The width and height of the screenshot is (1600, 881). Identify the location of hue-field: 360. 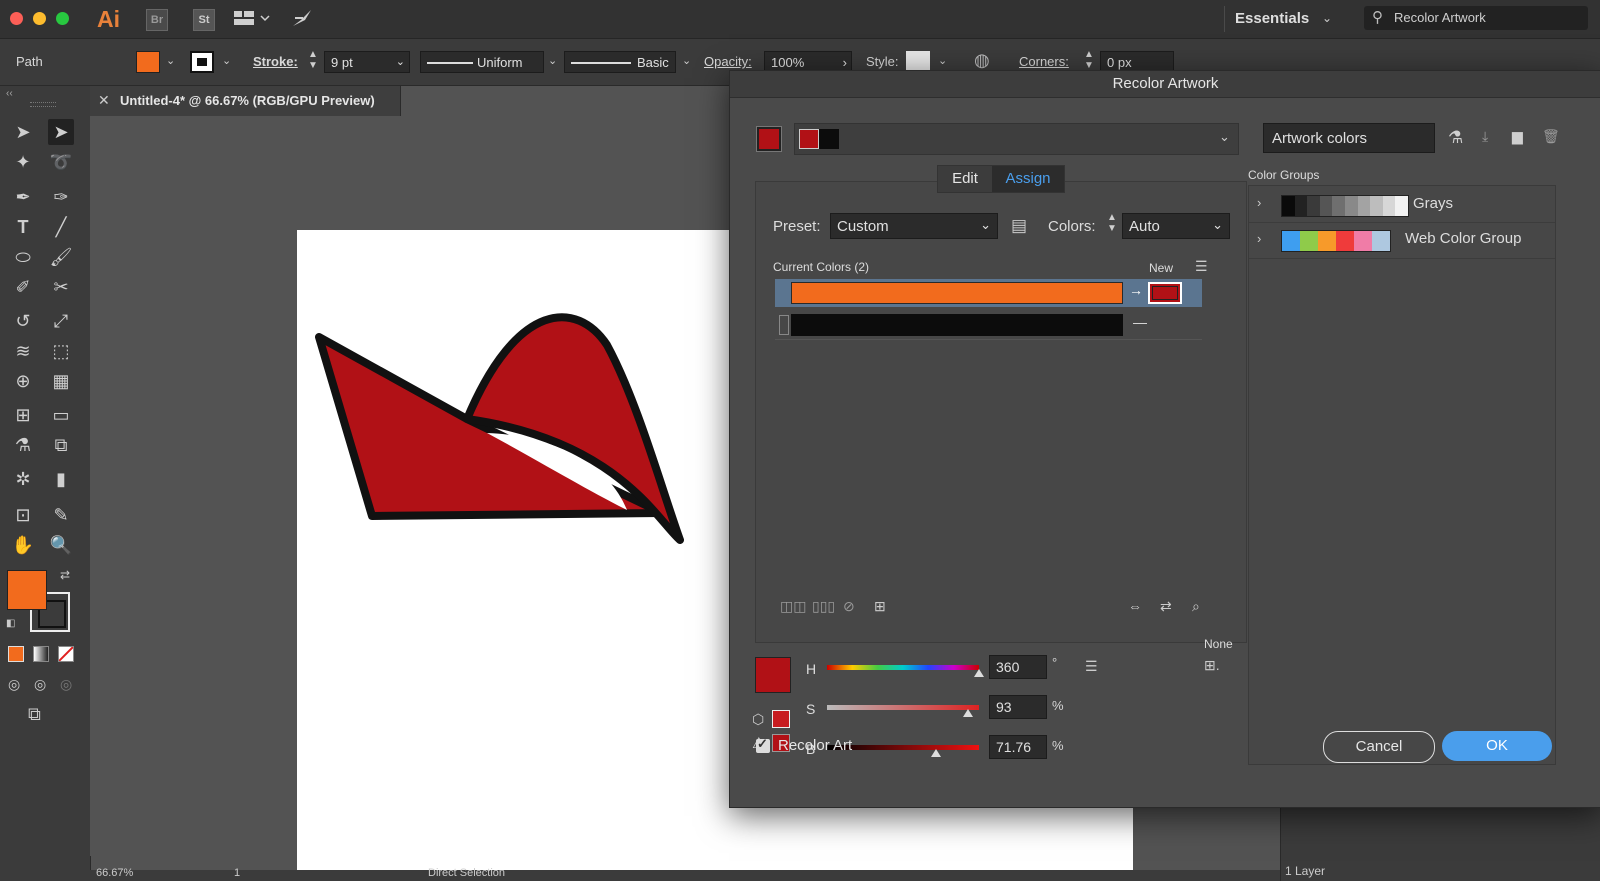
(1018, 667).